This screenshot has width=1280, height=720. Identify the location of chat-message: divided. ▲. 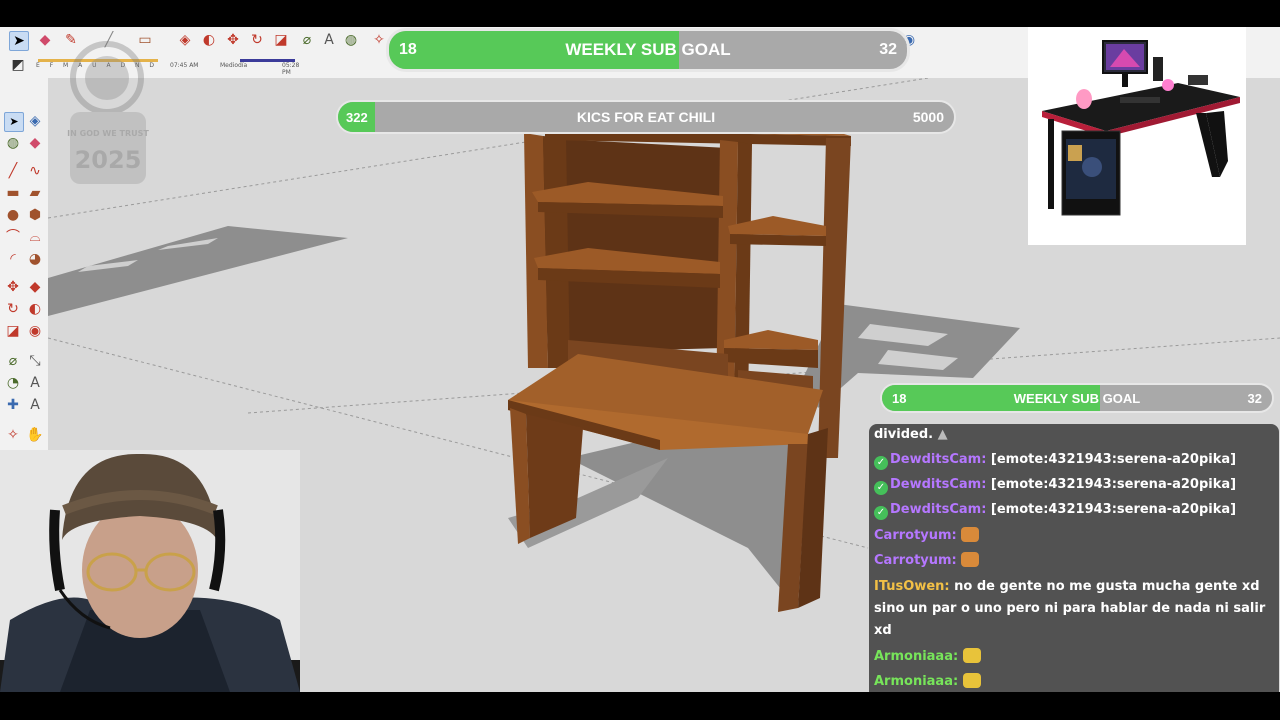
(1074, 435).